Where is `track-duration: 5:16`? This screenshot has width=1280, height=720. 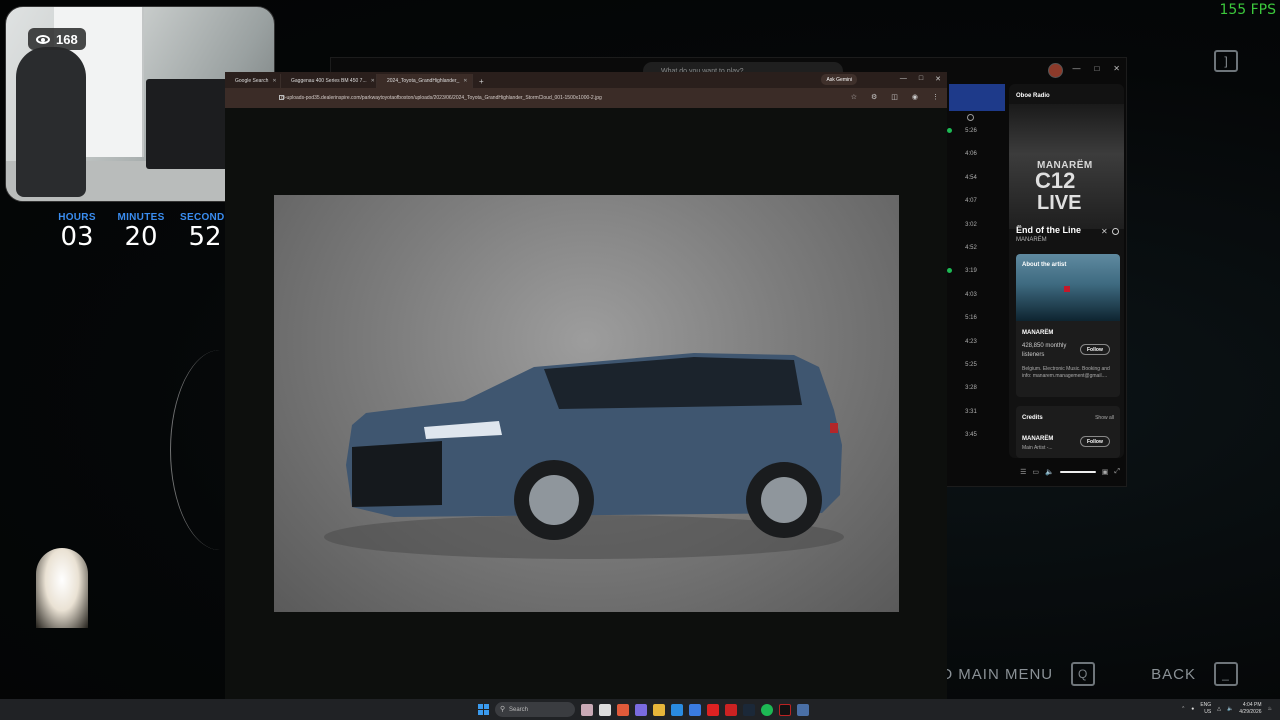
track-duration: 5:16 is located at coordinates (971, 318).